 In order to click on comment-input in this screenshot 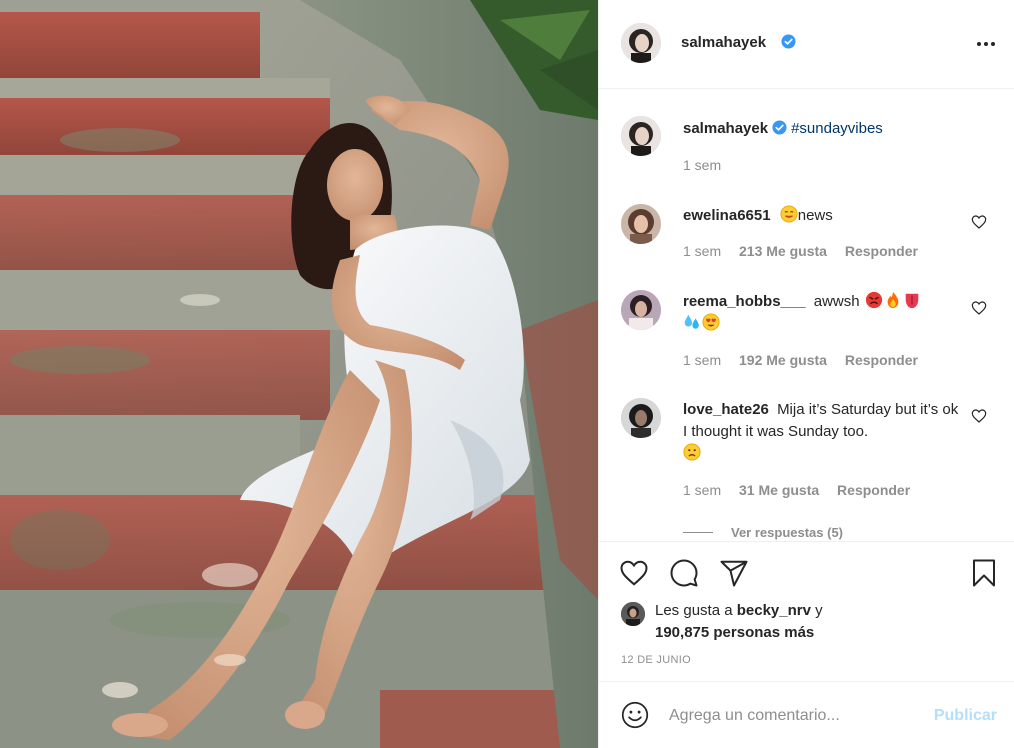, I will do `click(794, 716)`.